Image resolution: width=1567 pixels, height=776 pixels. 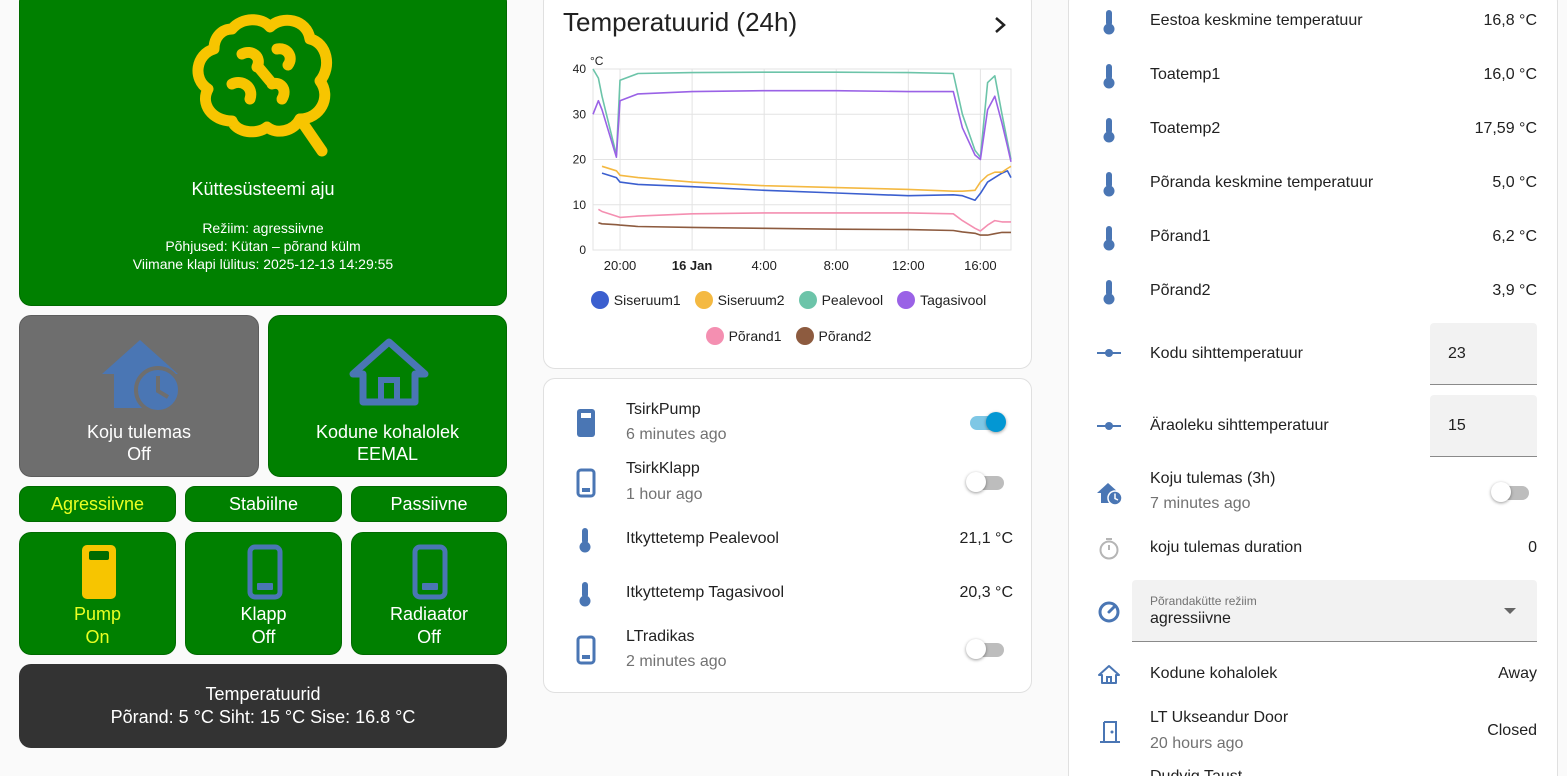 I want to click on chevron-right-icon, so click(x=1000, y=25).